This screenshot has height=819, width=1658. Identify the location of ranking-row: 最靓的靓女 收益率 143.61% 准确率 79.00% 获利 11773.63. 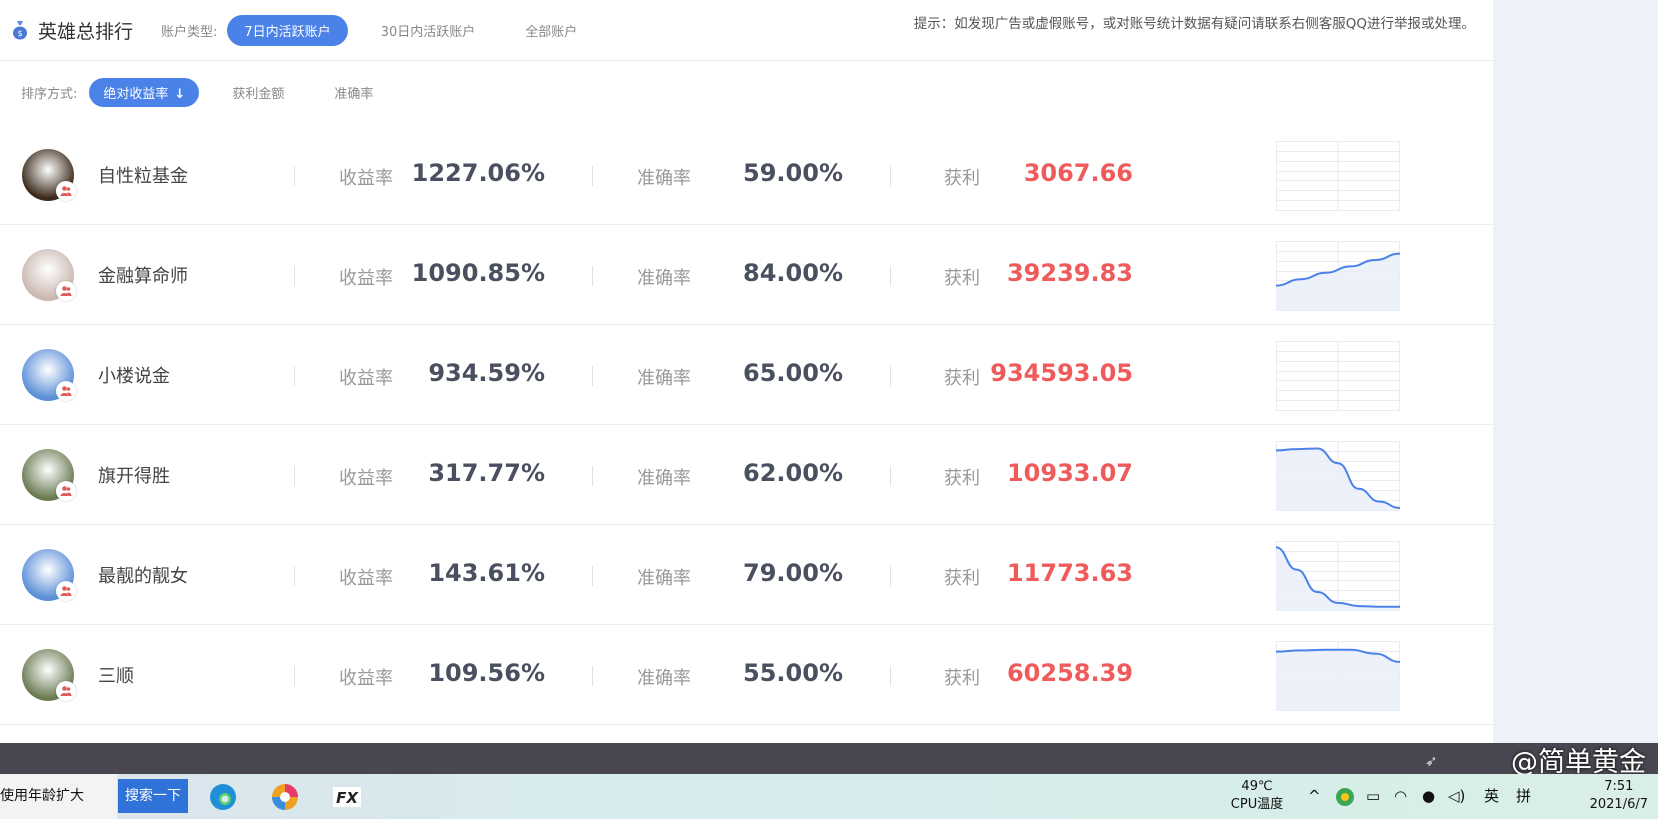
(746, 574).